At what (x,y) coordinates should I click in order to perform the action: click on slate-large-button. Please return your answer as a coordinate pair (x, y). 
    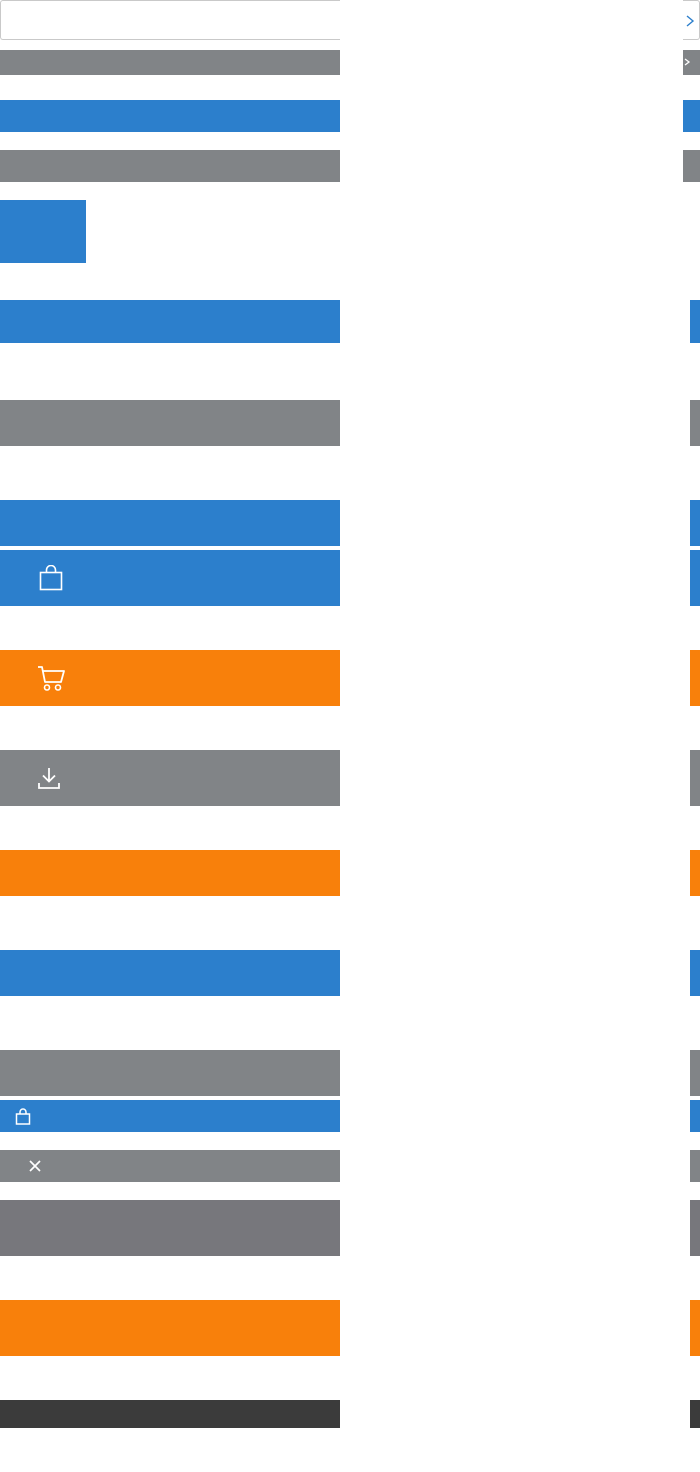
    Looking at the image, I should click on (170, 1228).